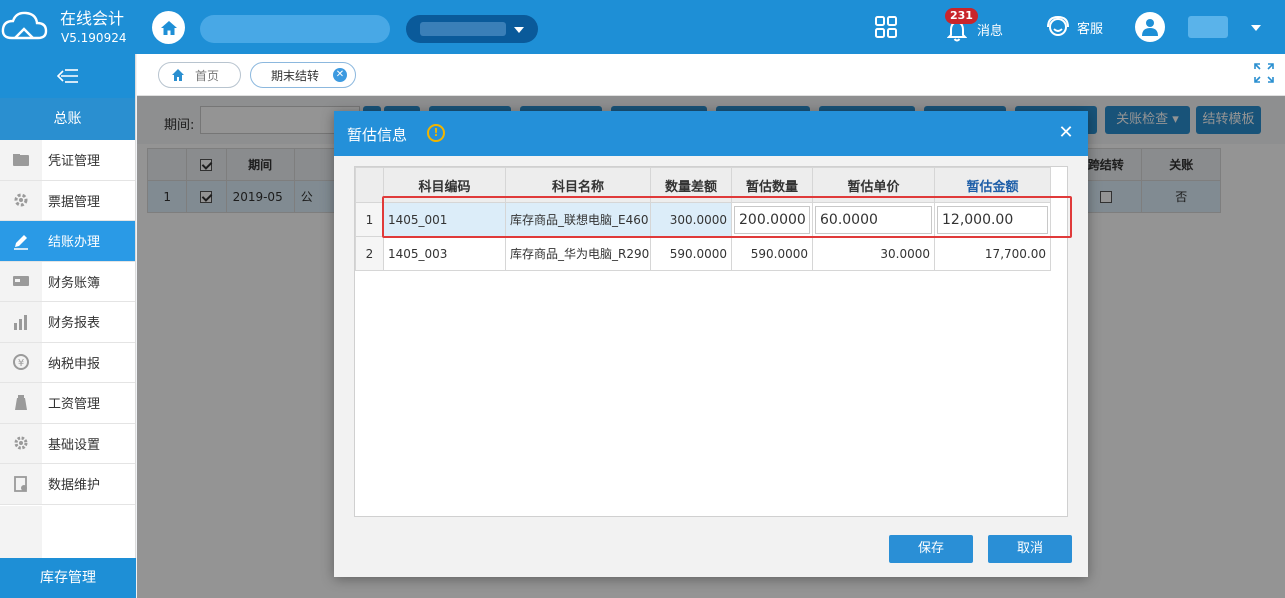  I want to click on column-header: 暂估单价, so click(873, 185).